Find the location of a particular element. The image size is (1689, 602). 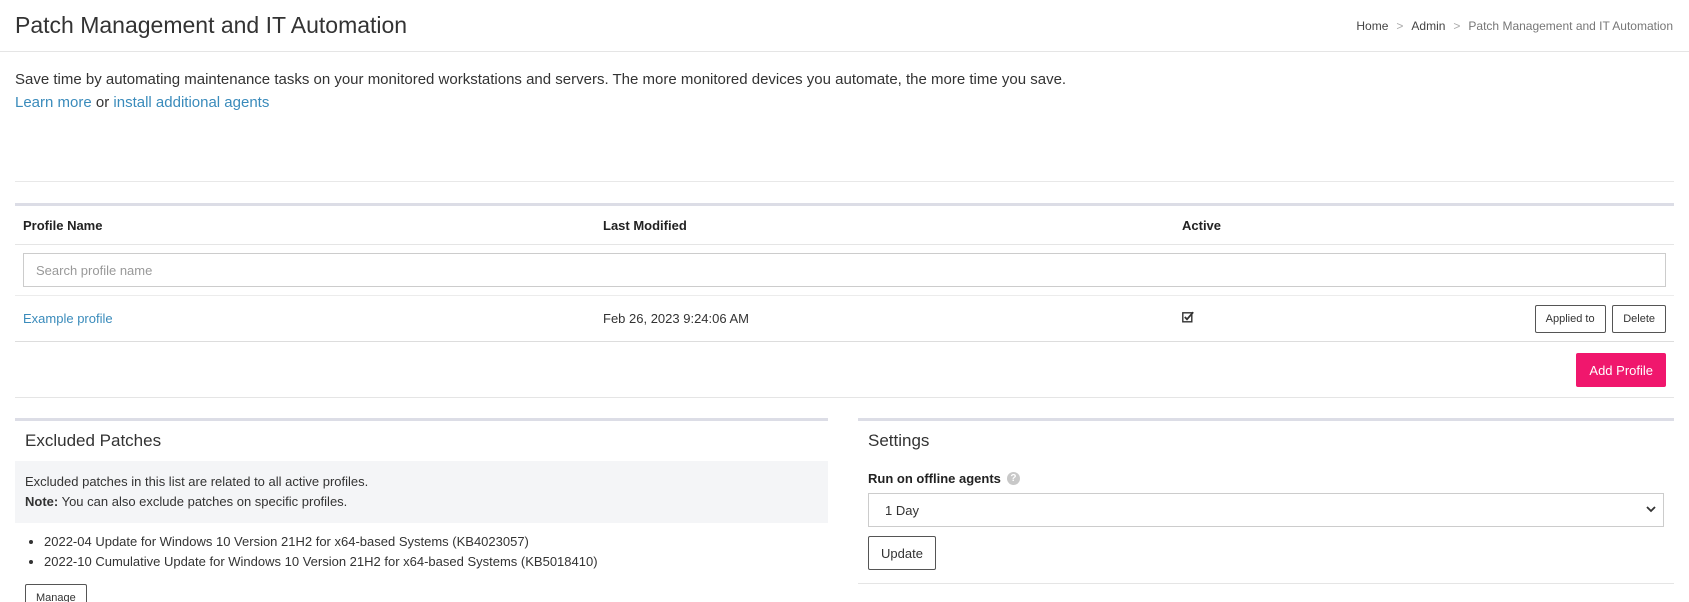

search-profile-input is located at coordinates (844, 270).